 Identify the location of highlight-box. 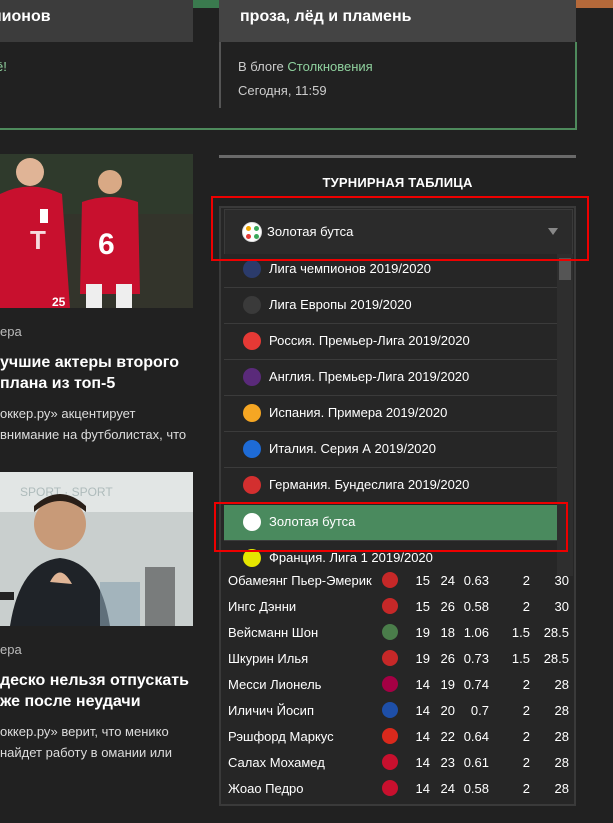
(400, 228).